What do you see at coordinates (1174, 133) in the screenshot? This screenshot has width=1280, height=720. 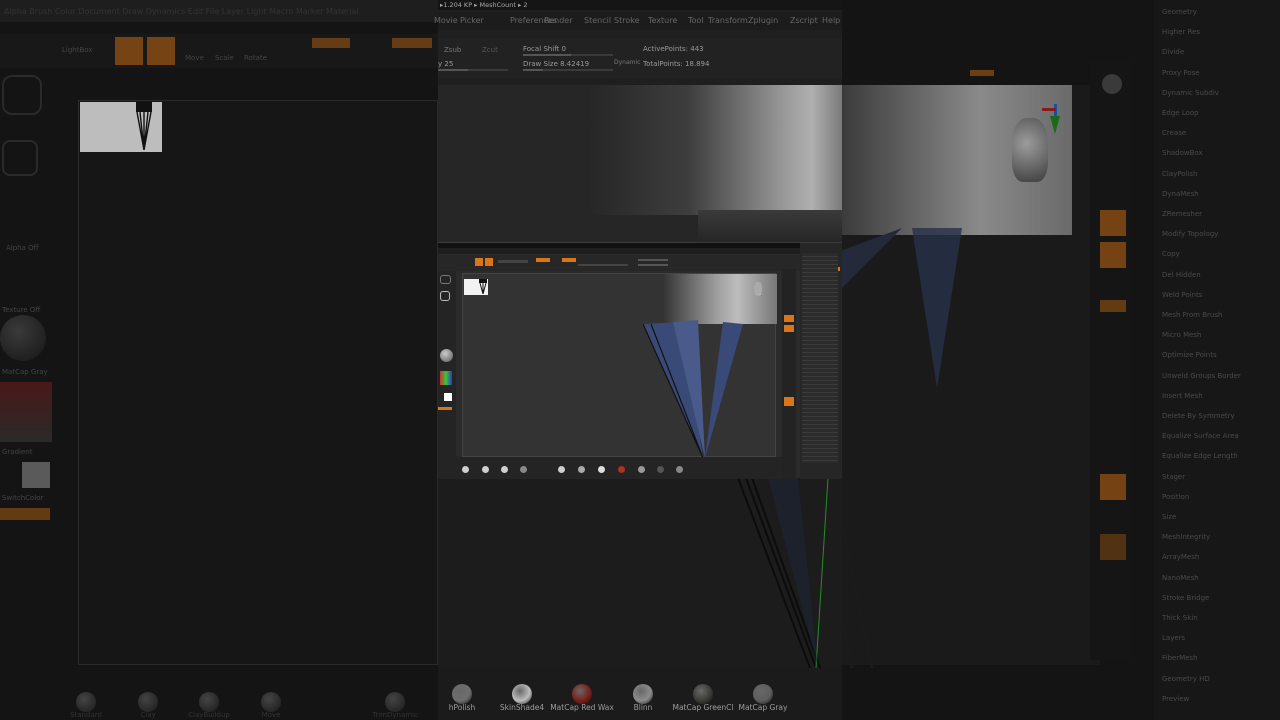 I see `background-menu-item: Crease` at bounding box center [1174, 133].